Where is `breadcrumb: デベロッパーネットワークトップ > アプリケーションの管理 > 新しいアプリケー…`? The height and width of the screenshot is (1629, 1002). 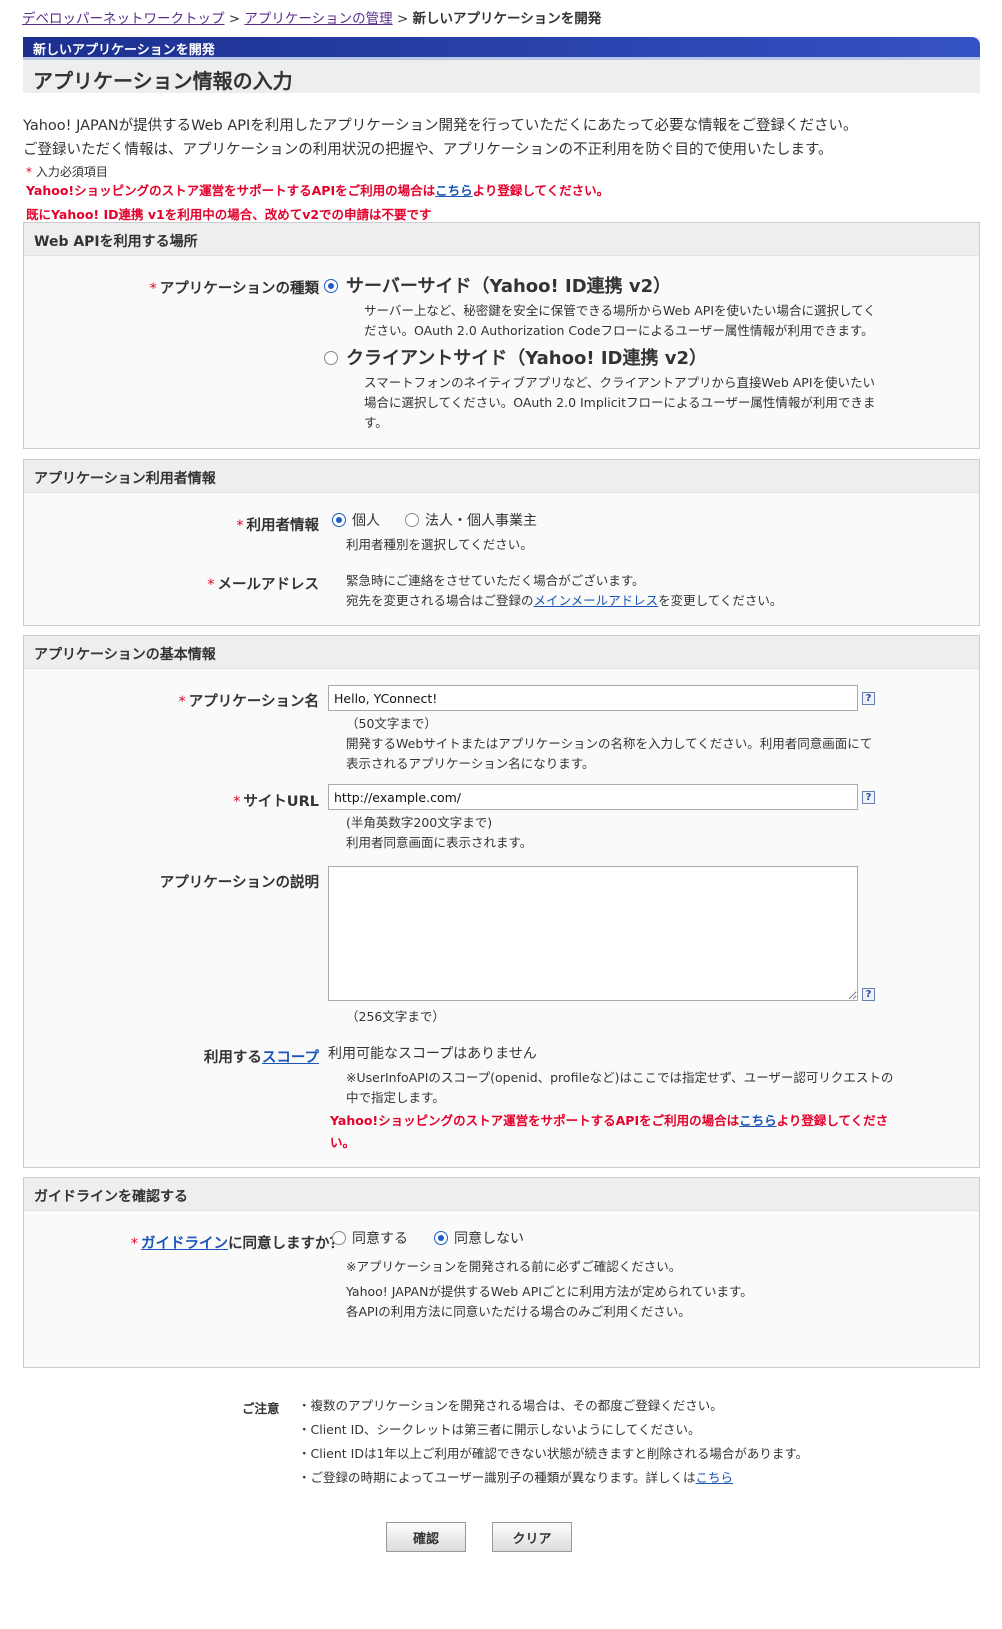
breadcrumb: デベロッパーネットワークトップ > アプリケーションの管理 > 新しいアプリケー… is located at coordinates (311, 17).